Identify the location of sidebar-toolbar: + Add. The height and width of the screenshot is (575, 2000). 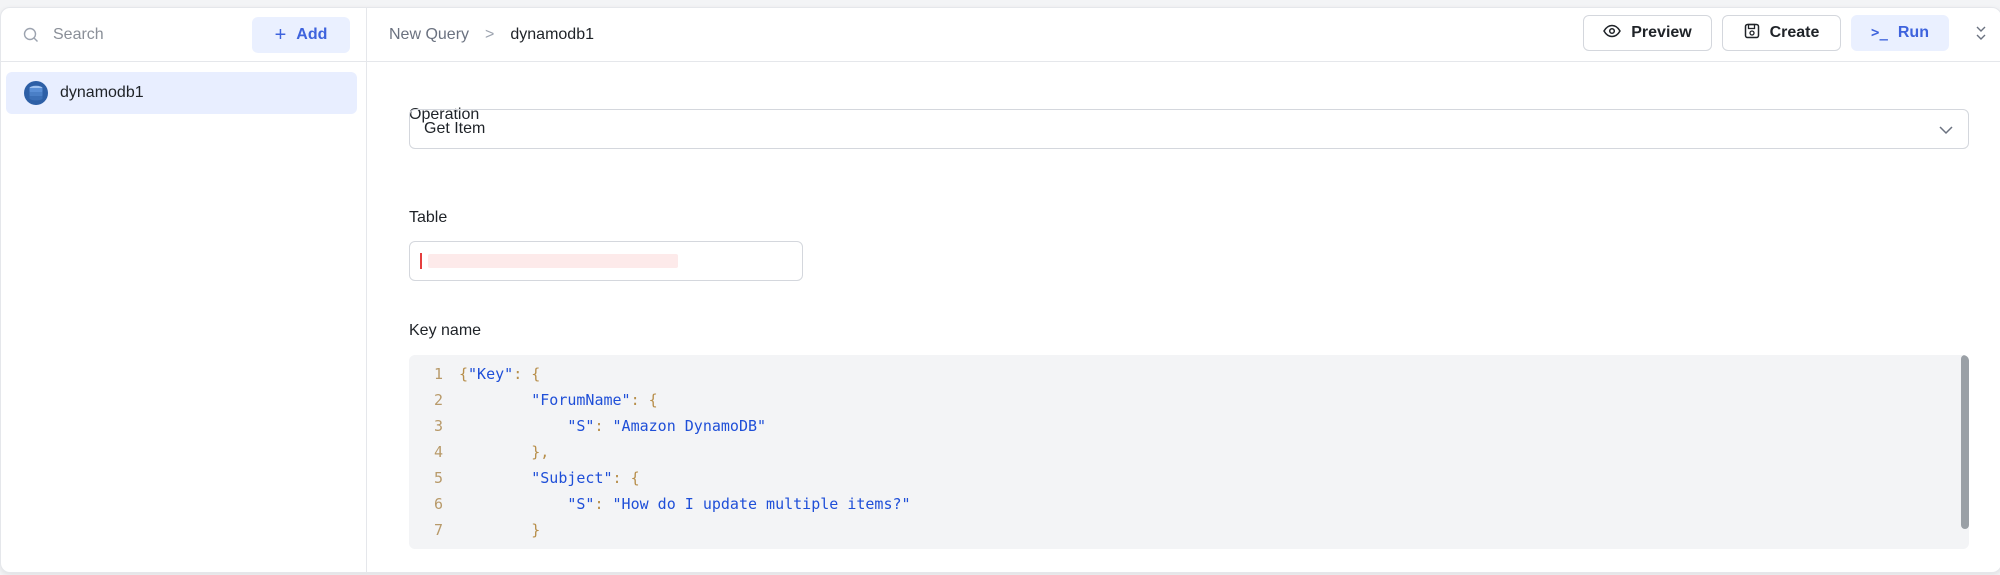
(183, 35).